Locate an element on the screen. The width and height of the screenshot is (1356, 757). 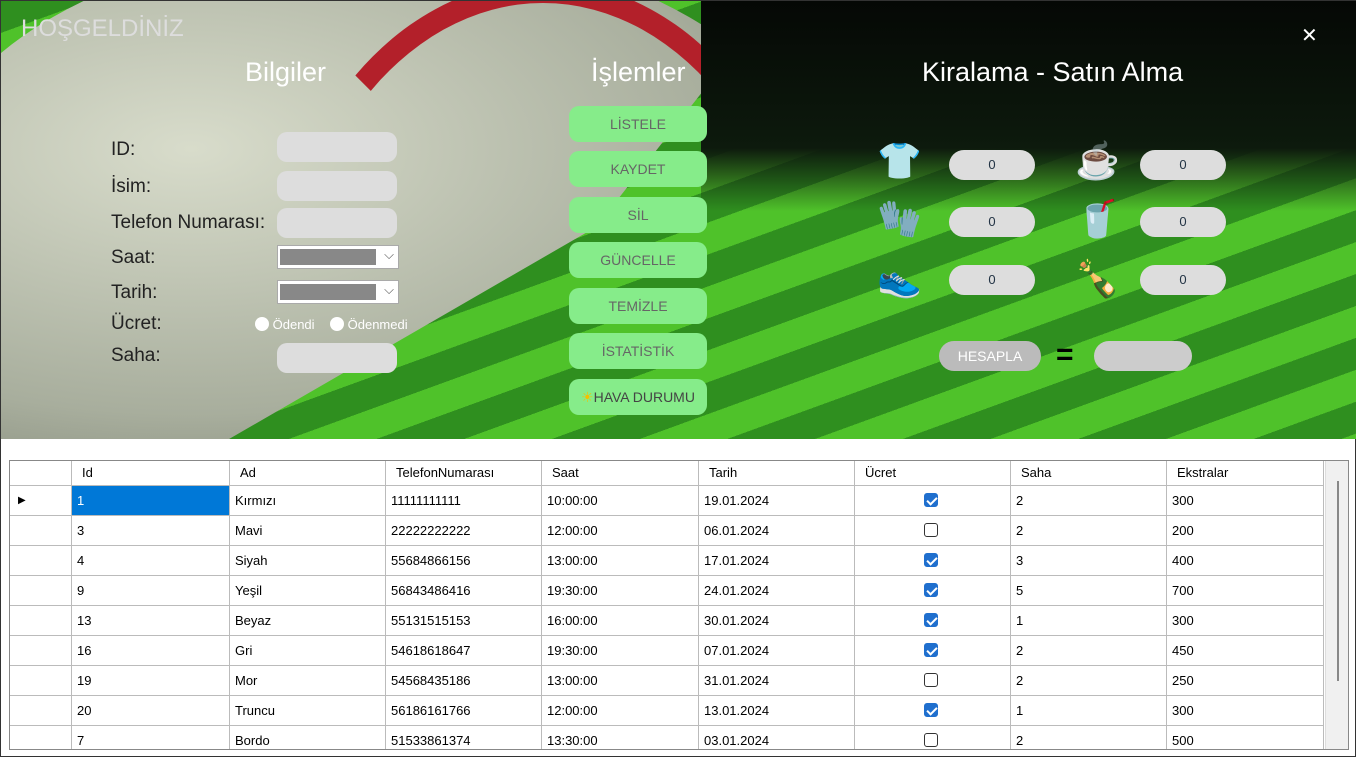
weather-button: ☀HAVA DURUMU is located at coordinates (638, 397).